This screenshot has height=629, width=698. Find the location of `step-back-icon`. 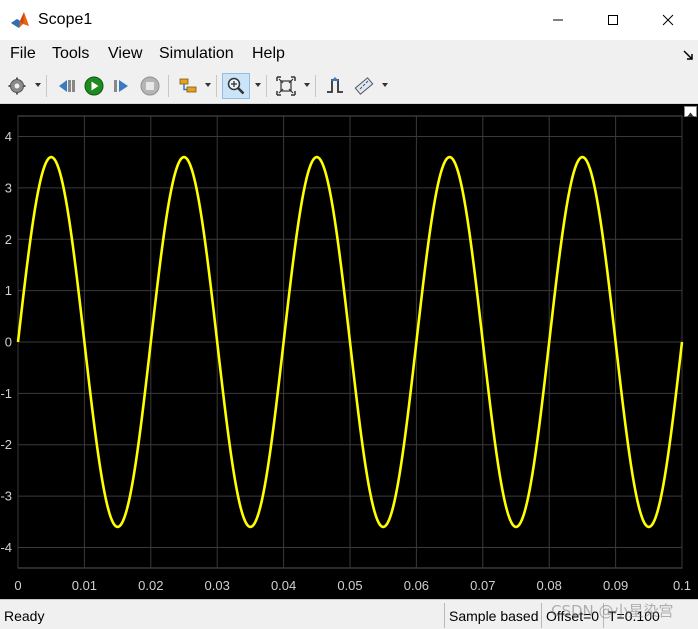

step-back-icon is located at coordinates (67, 86).